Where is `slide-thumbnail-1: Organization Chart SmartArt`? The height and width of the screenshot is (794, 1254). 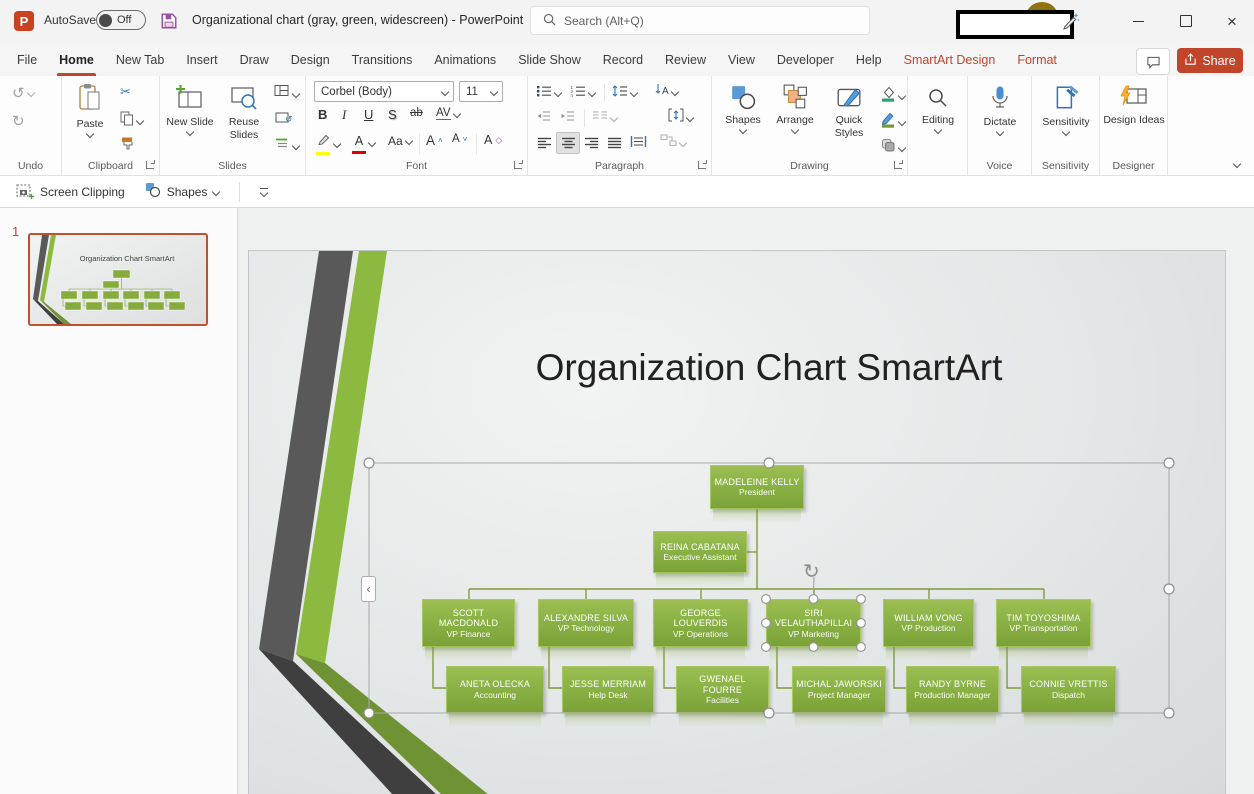 slide-thumbnail-1: Organization Chart SmartArt is located at coordinates (118, 279).